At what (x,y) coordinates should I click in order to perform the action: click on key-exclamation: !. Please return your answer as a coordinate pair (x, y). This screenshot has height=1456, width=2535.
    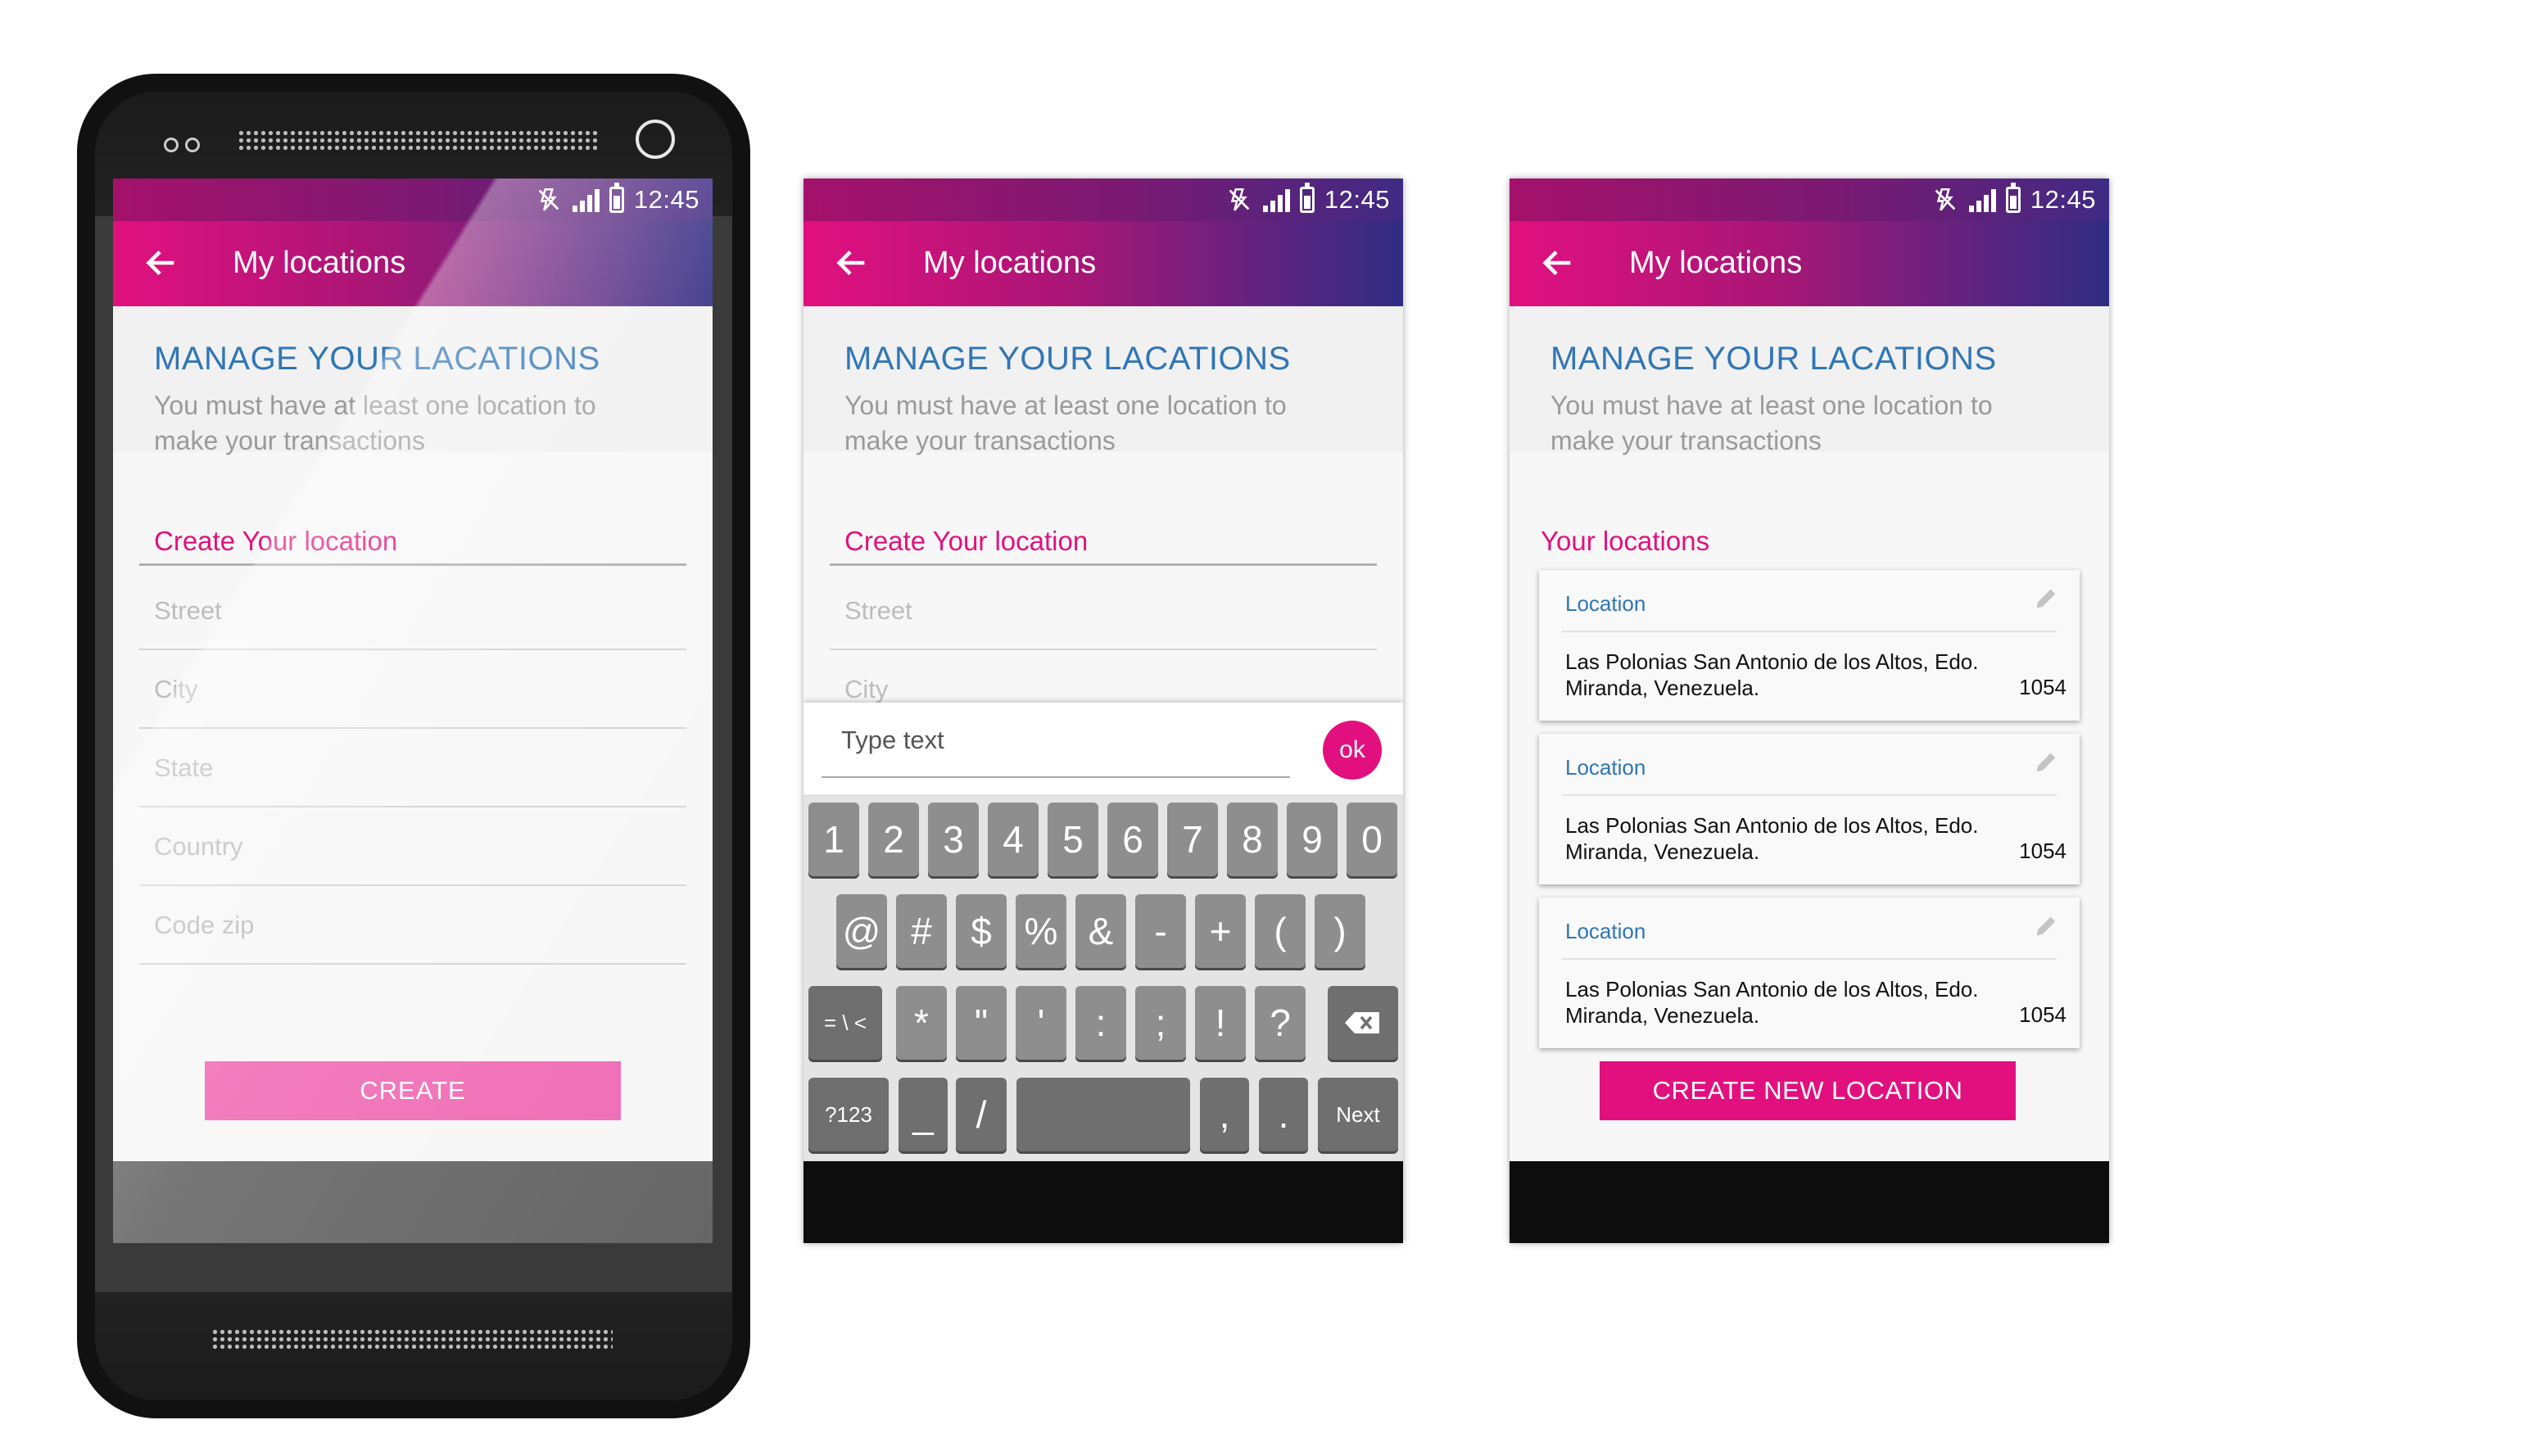
    Looking at the image, I should click on (1220, 1023).